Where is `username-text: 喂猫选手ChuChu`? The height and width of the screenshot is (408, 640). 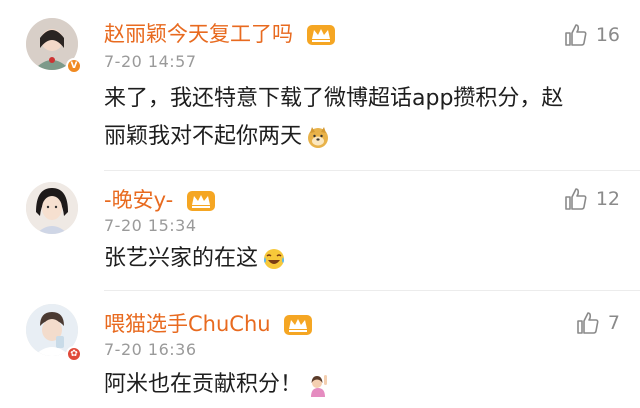
username-text: 喂猫选手ChuChu is located at coordinates (187, 324).